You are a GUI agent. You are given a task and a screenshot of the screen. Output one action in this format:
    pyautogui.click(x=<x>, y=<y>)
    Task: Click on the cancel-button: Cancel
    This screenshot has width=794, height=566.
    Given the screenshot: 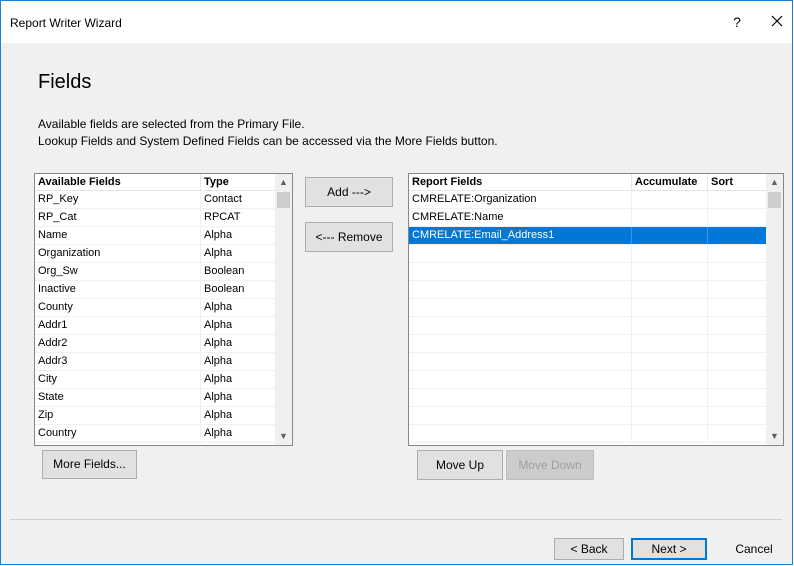 What is the action you would take?
    pyautogui.click(x=754, y=549)
    